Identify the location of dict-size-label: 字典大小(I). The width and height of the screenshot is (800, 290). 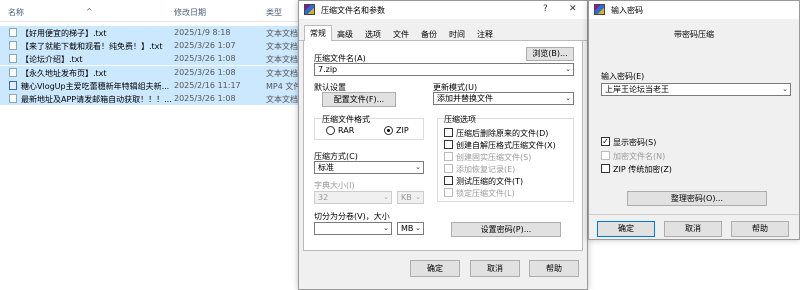
(334, 185).